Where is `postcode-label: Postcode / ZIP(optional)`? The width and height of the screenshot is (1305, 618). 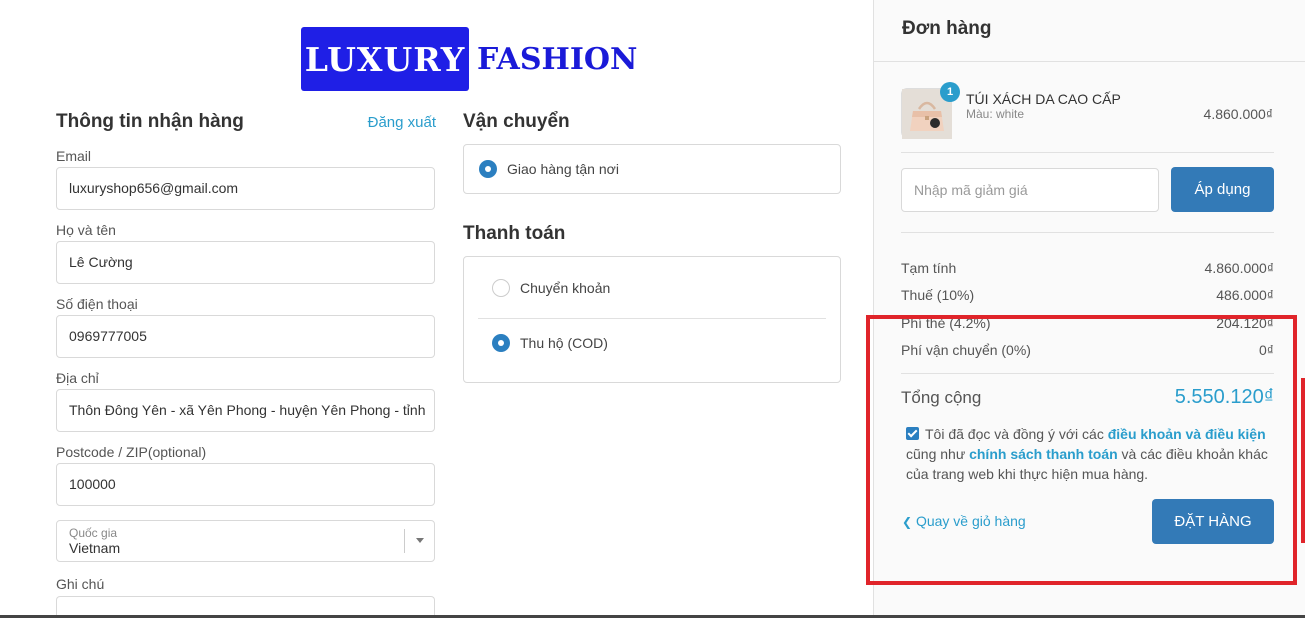
postcode-label: Postcode / ZIP(optional) is located at coordinates (131, 452).